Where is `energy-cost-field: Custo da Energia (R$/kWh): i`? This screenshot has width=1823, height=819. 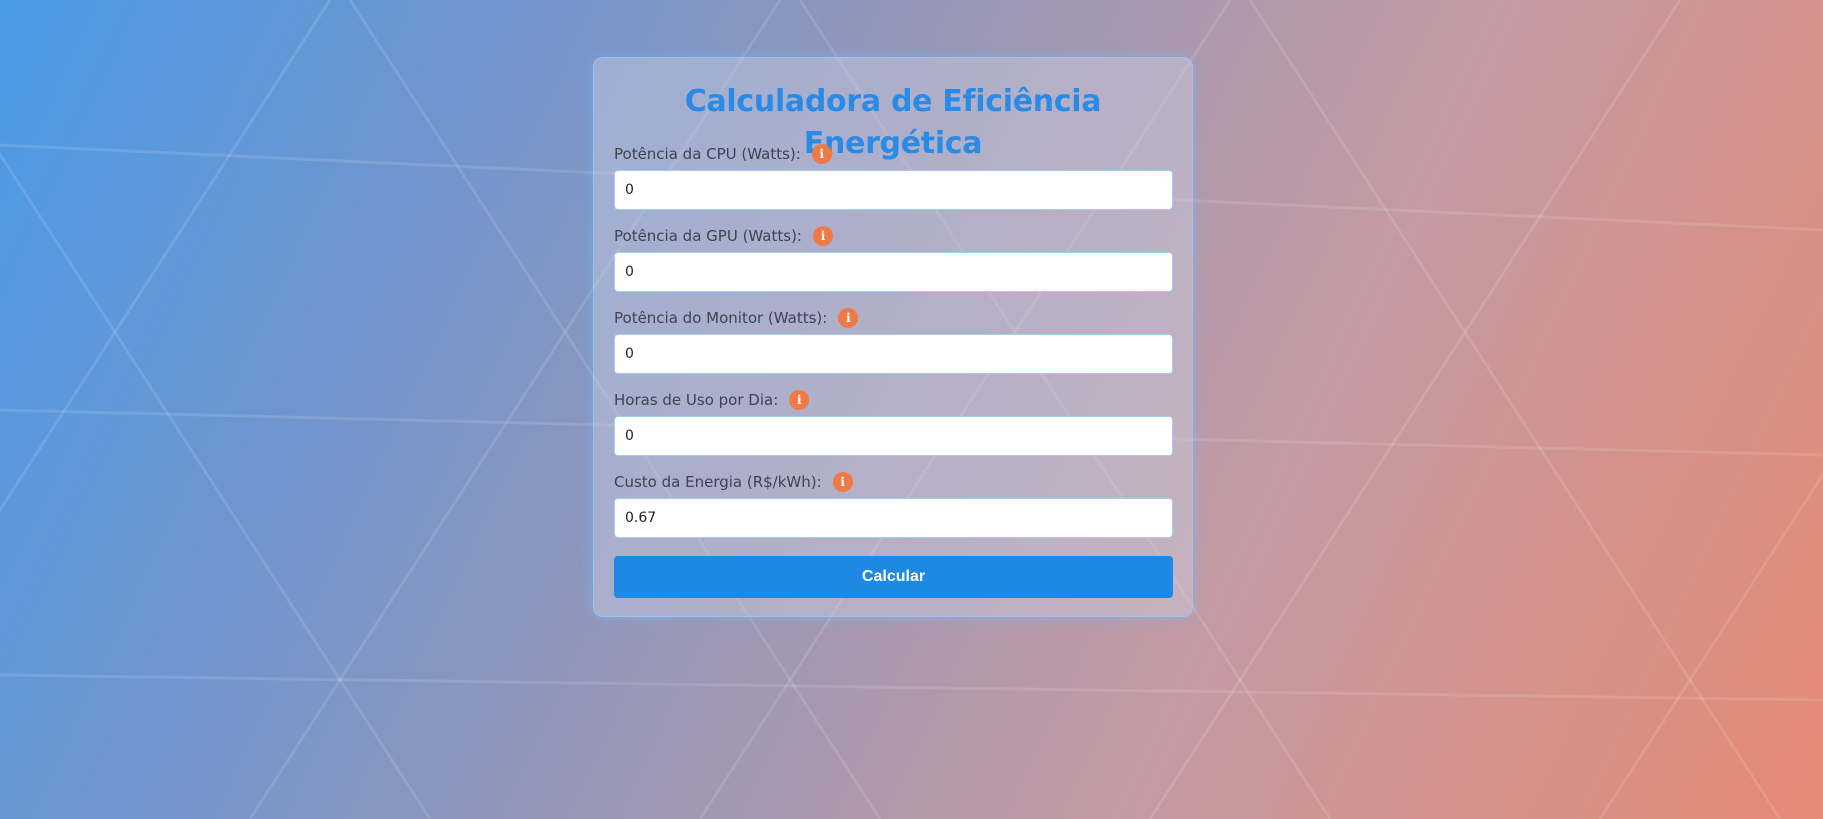 energy-cost-field: Custo da Energia (R$/kWh): i is located at coordinates (893, 504).